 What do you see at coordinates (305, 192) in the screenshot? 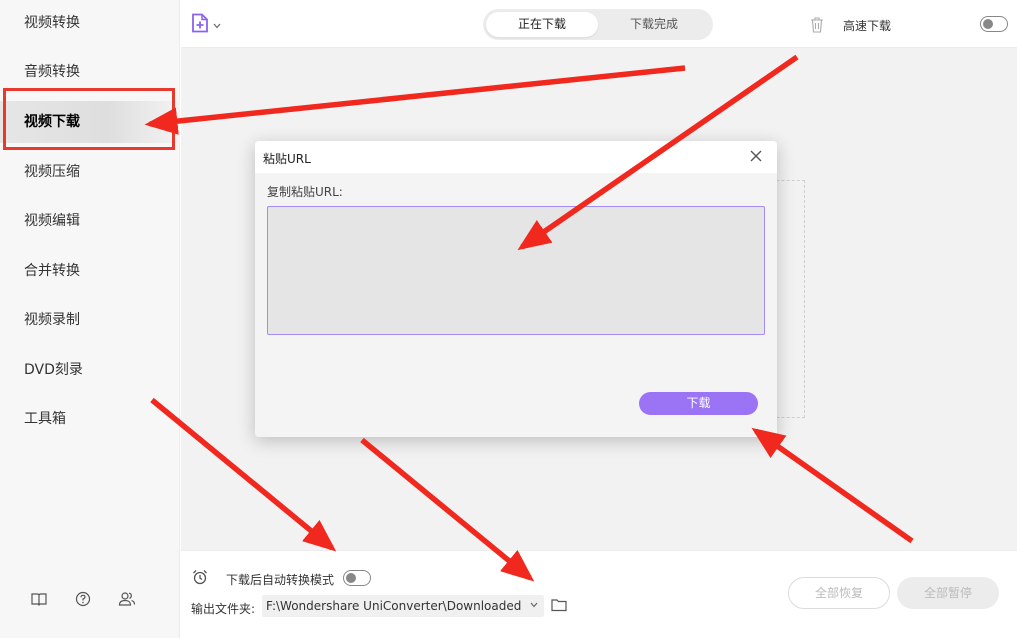
I see `url-field-label: 复制粘贴URL:` at bounding box center [305, 192].